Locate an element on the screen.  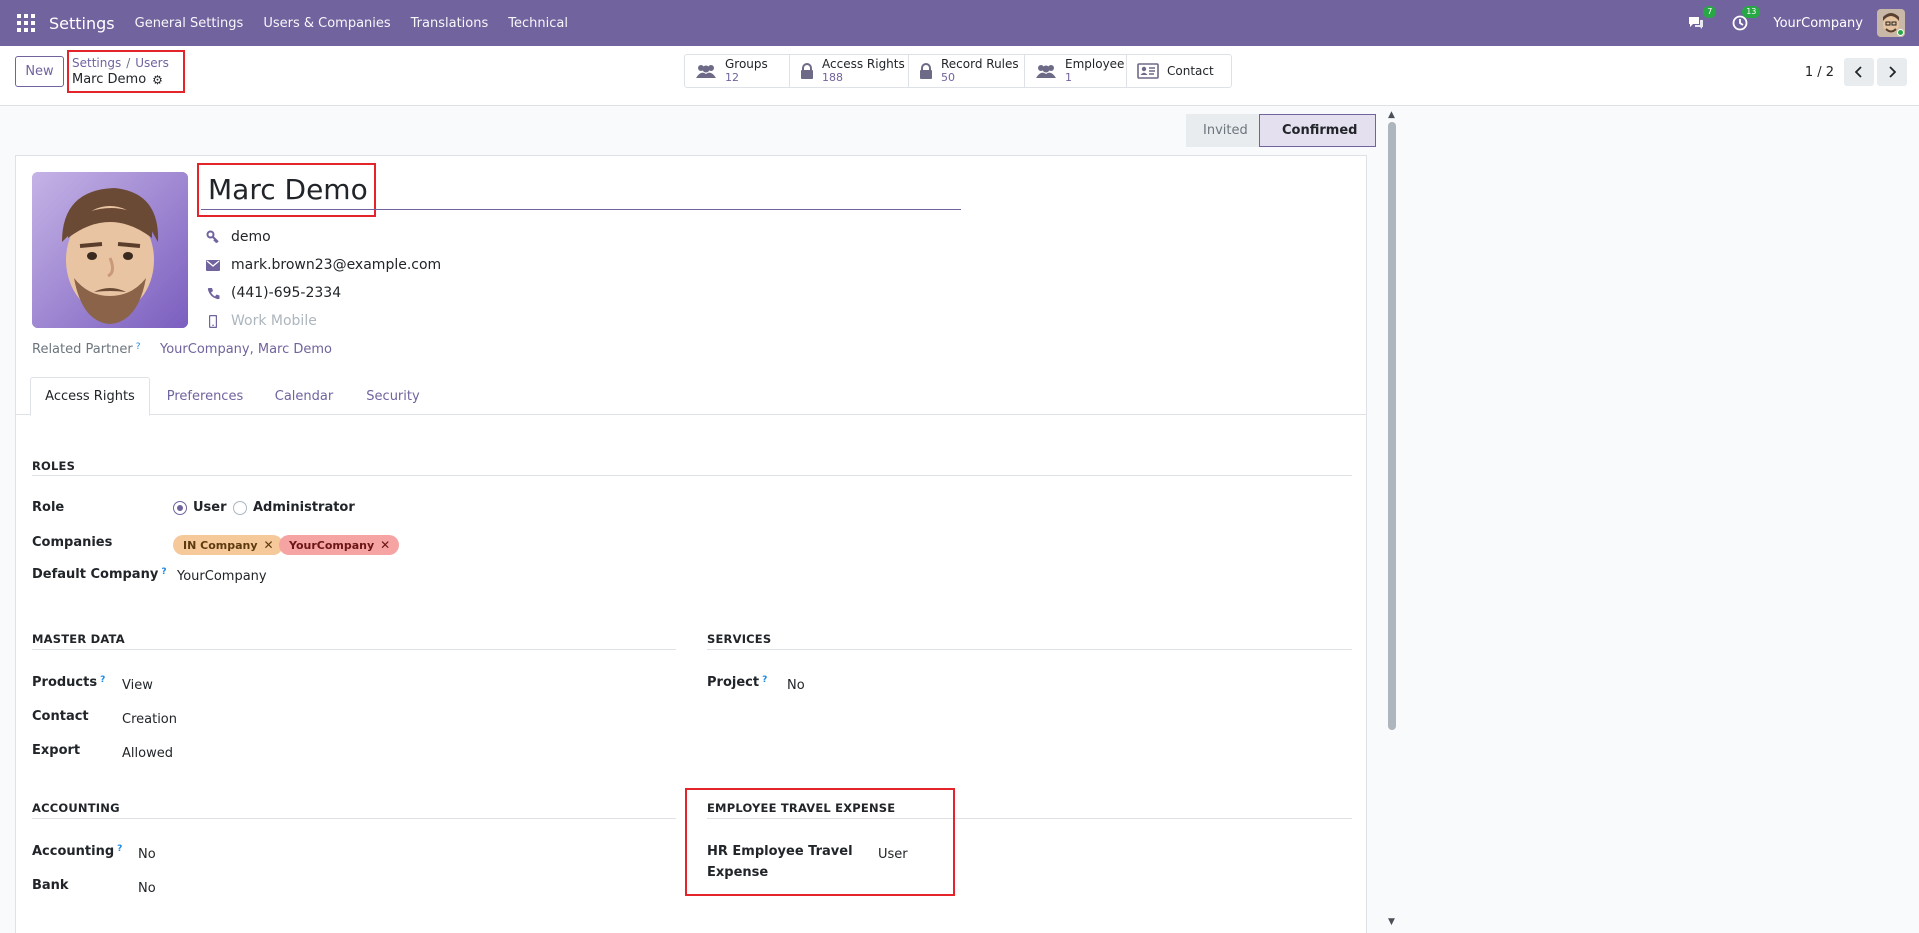
products-label: Products? is located at coordinates (68, 682).